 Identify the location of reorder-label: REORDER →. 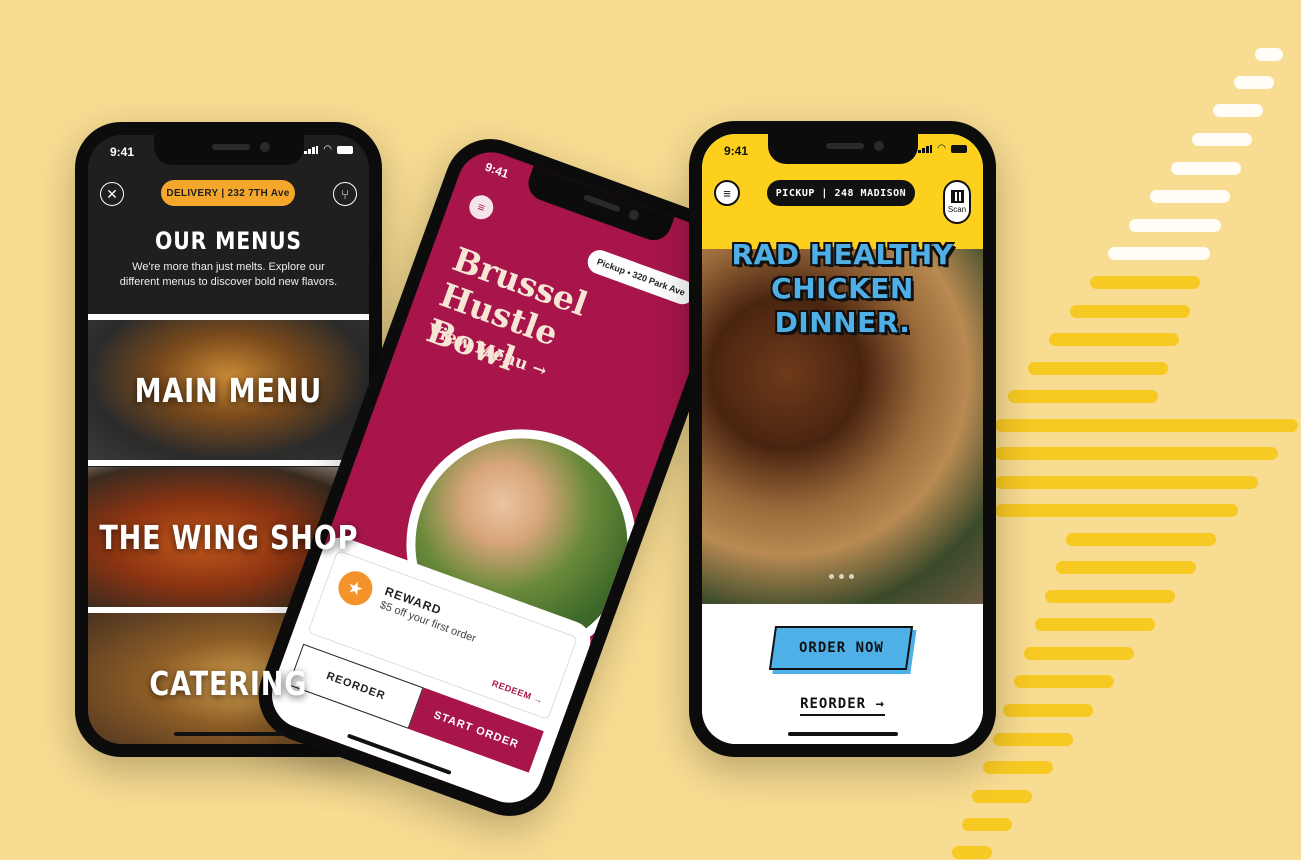
(842, 706).